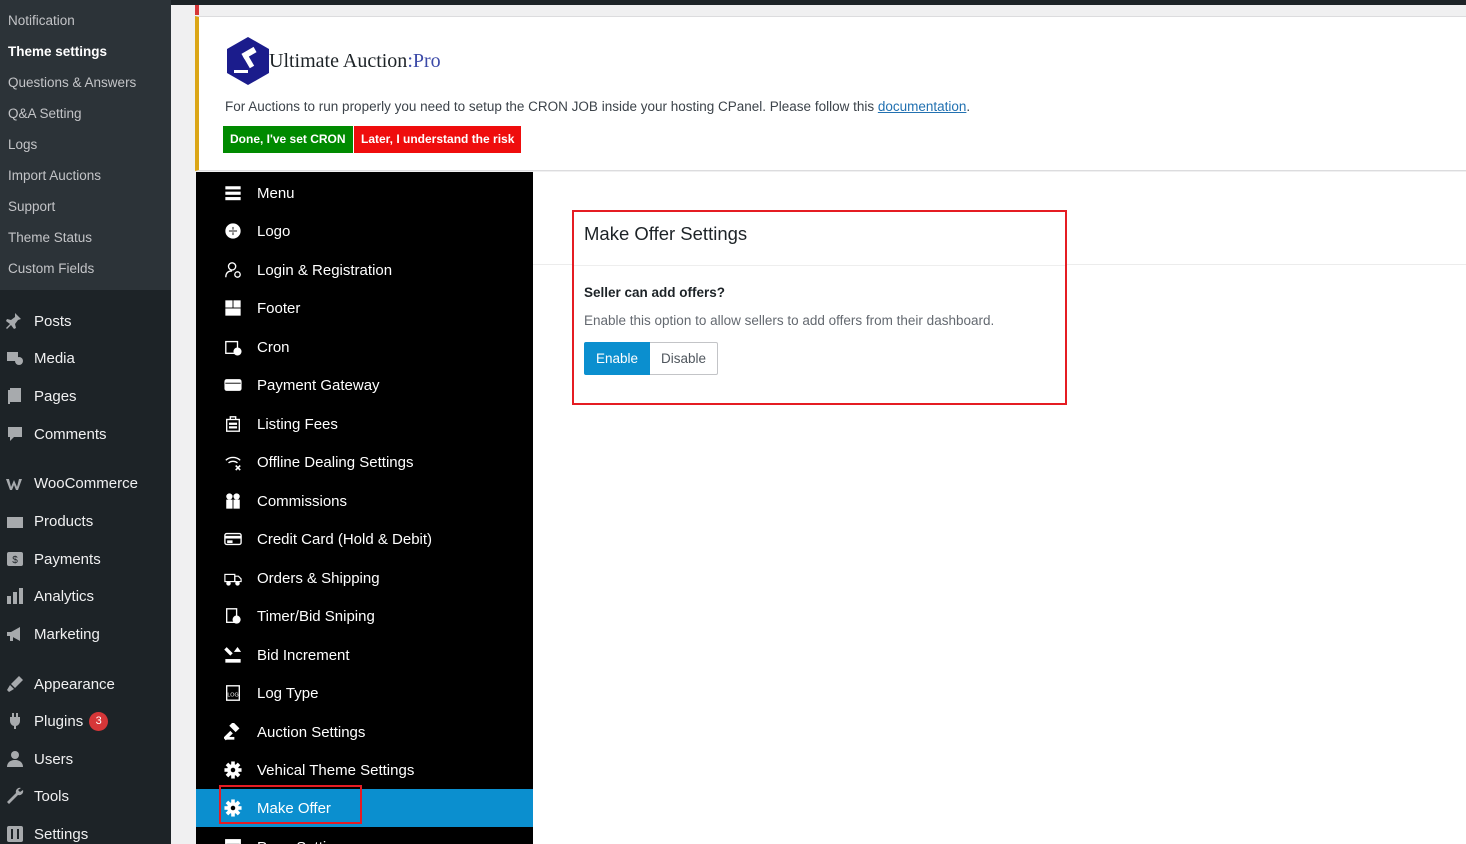 The height and width of the screenshot is (844, 1466). I want to click on menu-item-label: Settings, so click(61, 834).